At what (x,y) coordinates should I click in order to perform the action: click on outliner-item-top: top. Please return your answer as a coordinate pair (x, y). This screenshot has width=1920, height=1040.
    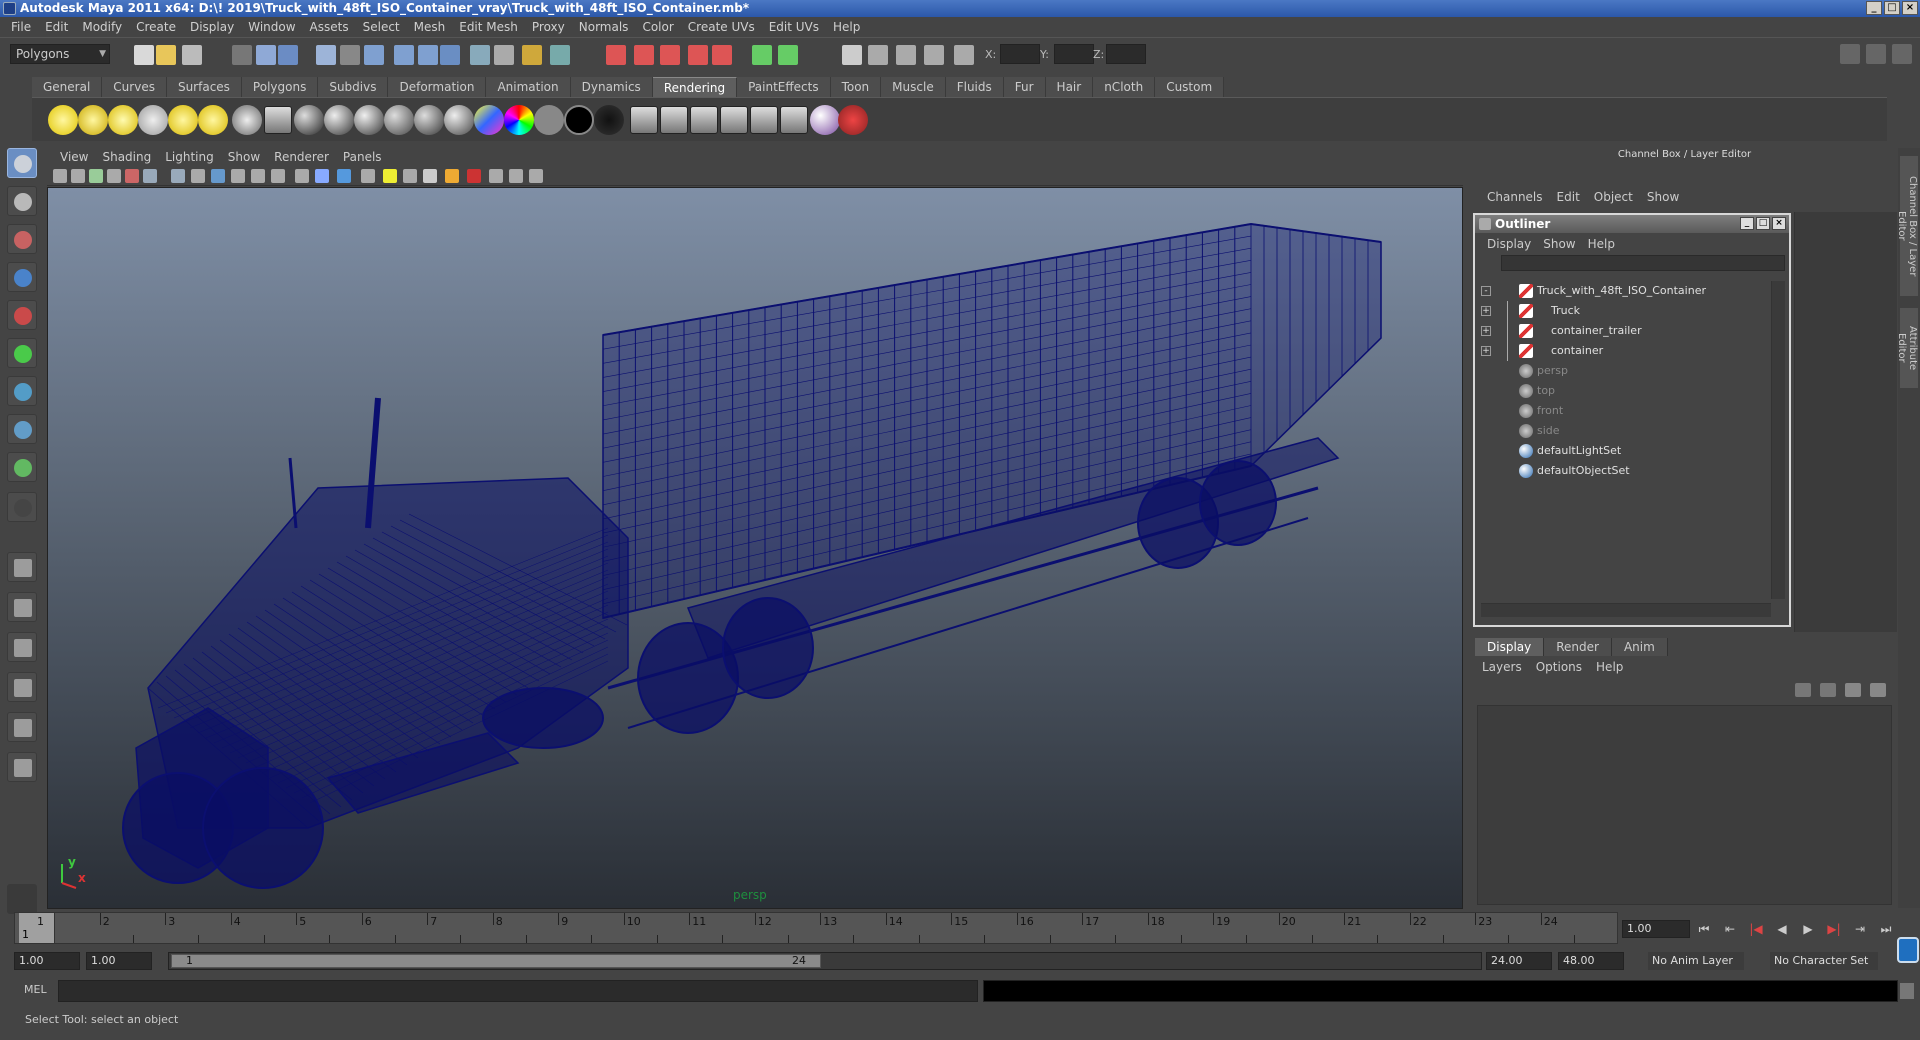
    Looking at the image, I should click on (1624, 391).